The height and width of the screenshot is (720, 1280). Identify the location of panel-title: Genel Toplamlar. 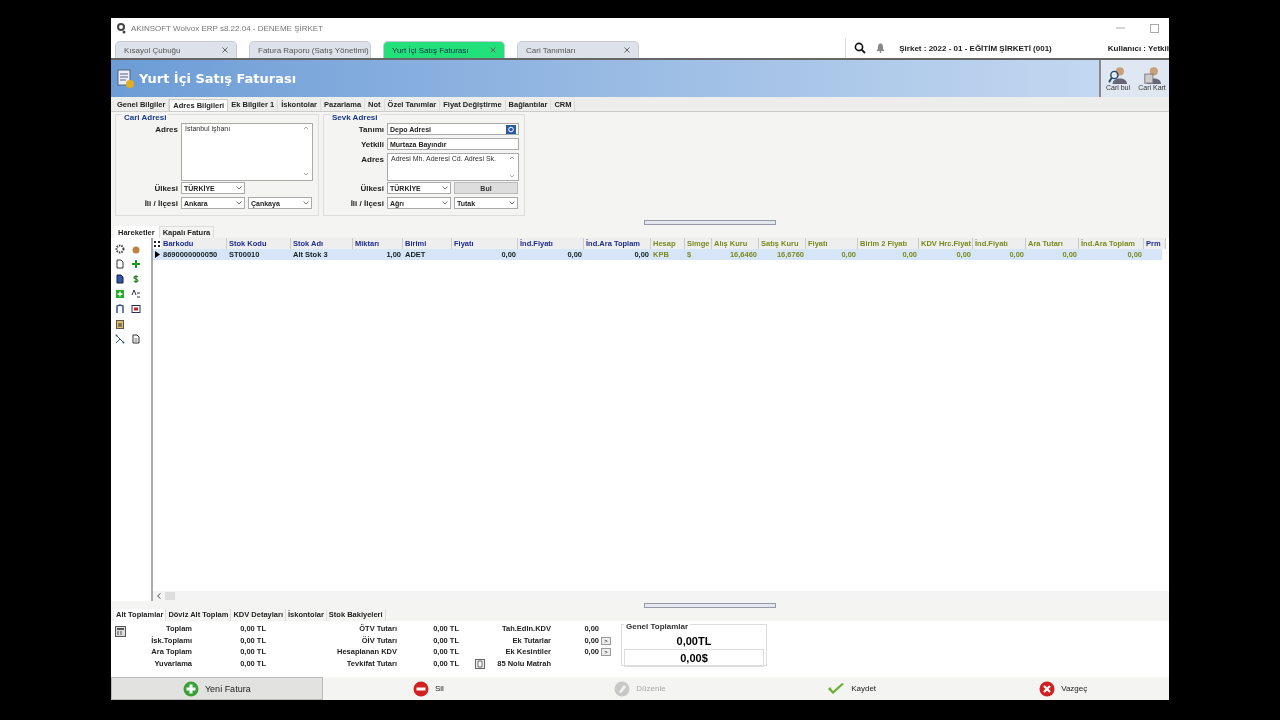
(657, 626).